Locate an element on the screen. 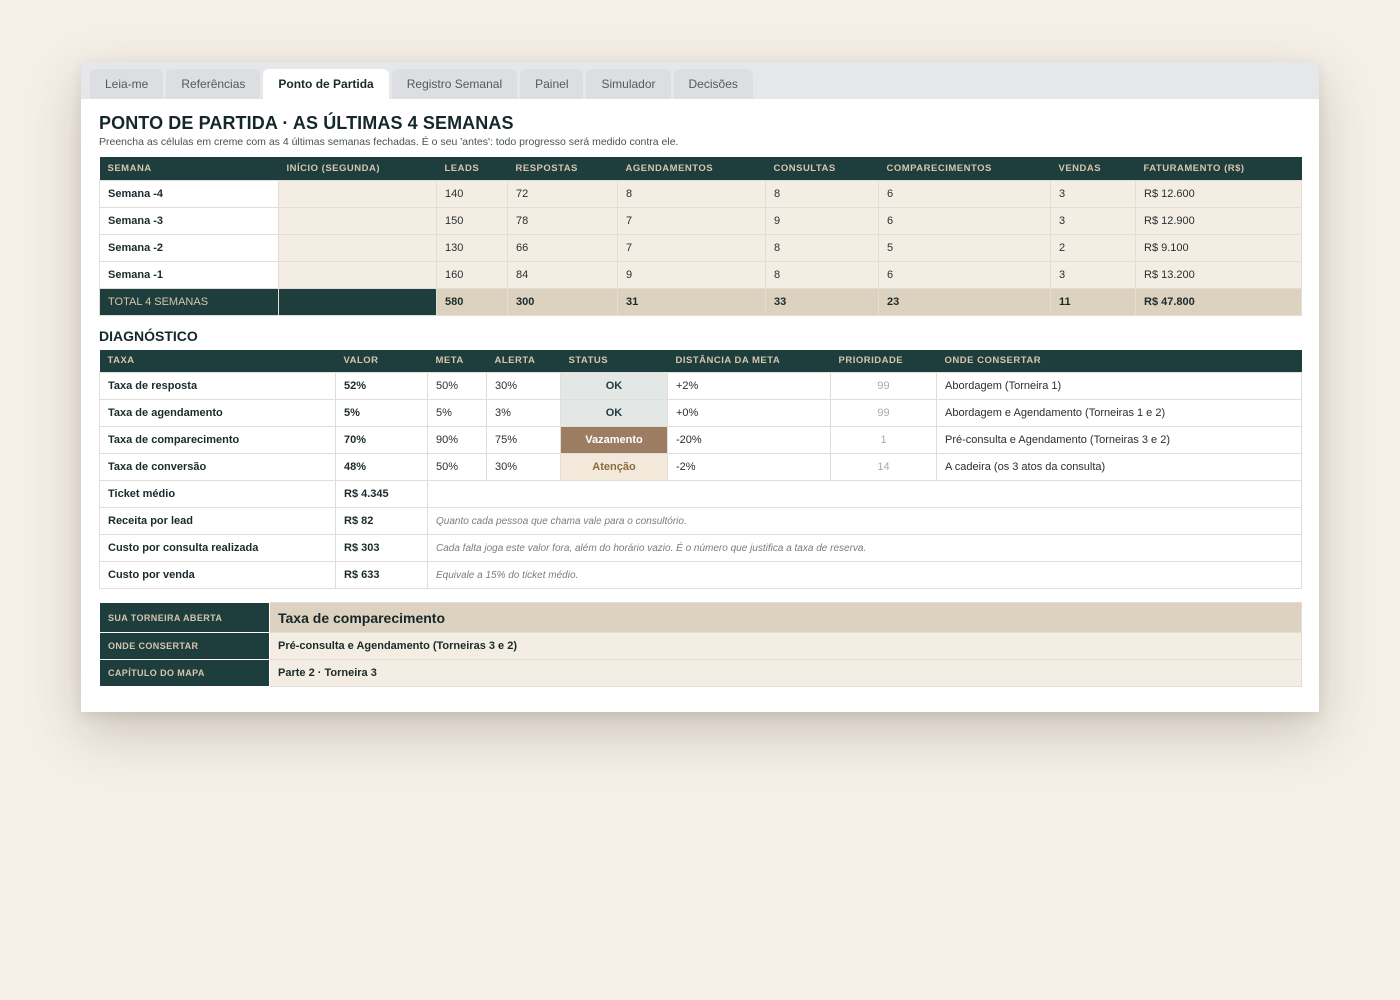  col-vendas: VENDAS is located at coordinates (1093, 168).